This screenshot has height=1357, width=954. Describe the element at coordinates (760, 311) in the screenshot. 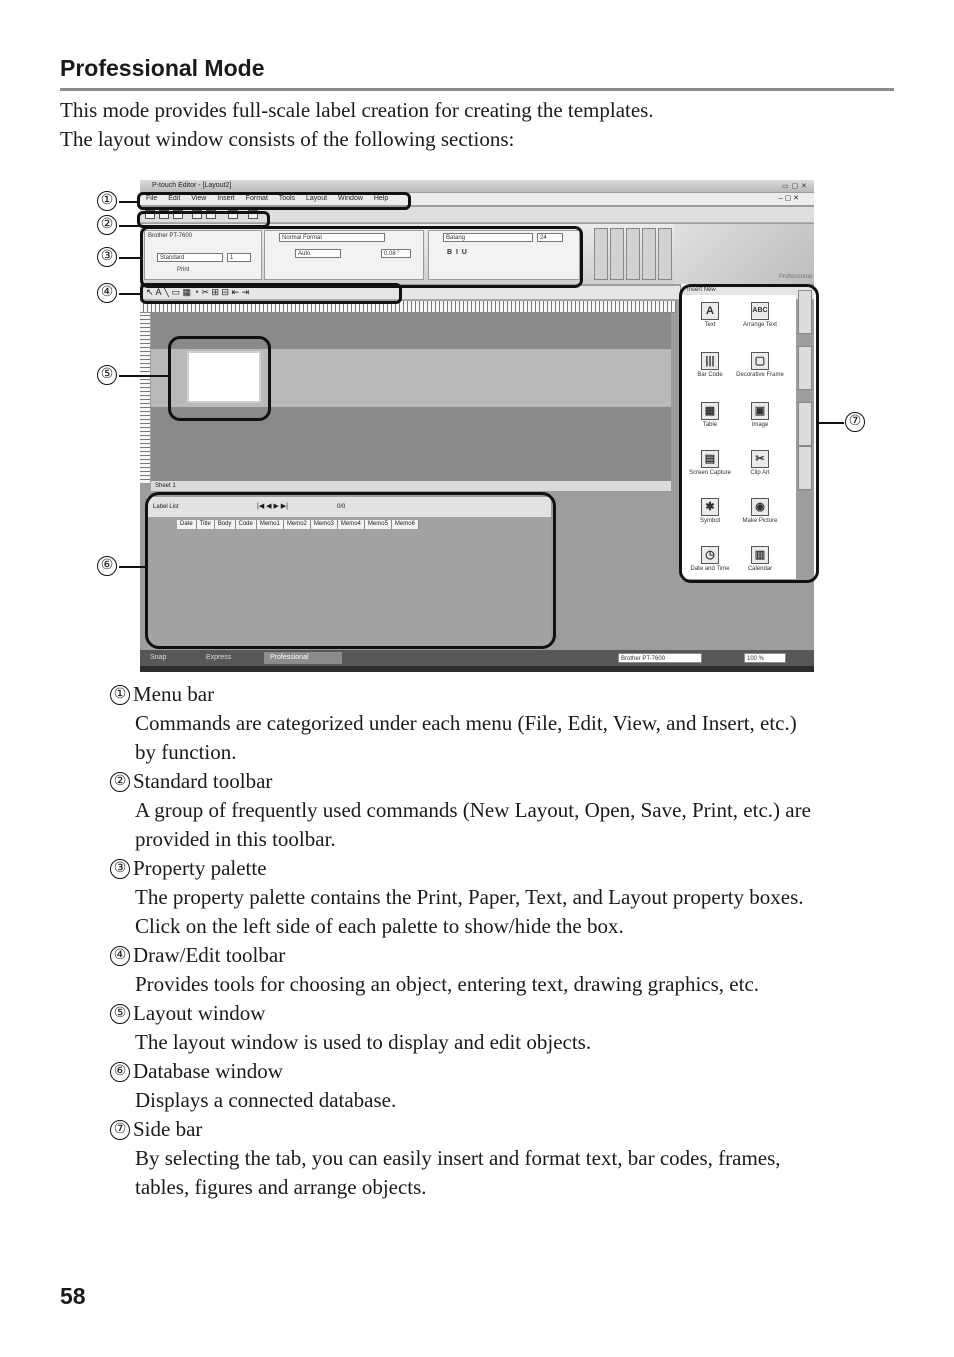

I see `arrange-text-icon: ABC` at that location.